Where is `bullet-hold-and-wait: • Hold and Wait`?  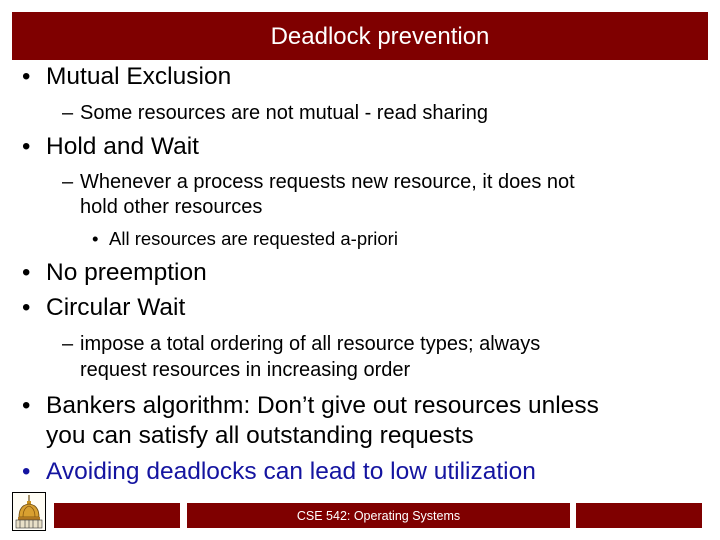
bullet-hold-and-wait: • Hold and Wait is located at coordinates (110, 147).